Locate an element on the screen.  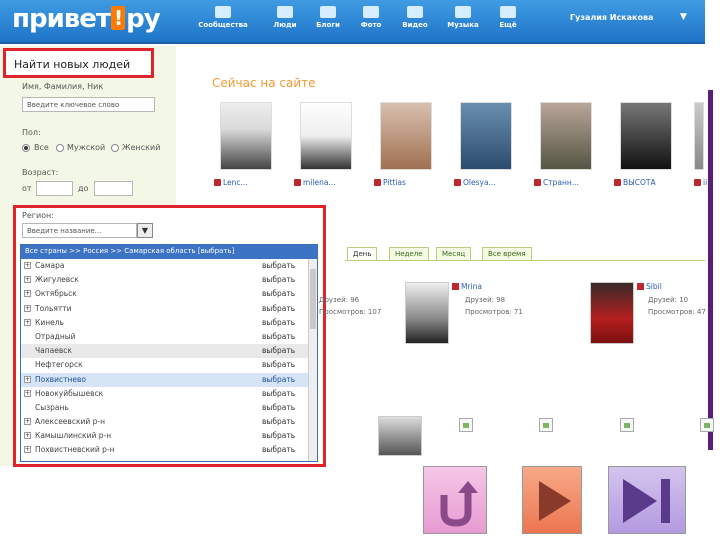
region-row: + Жигулевск выбрать is located at coordinates (169, 280).